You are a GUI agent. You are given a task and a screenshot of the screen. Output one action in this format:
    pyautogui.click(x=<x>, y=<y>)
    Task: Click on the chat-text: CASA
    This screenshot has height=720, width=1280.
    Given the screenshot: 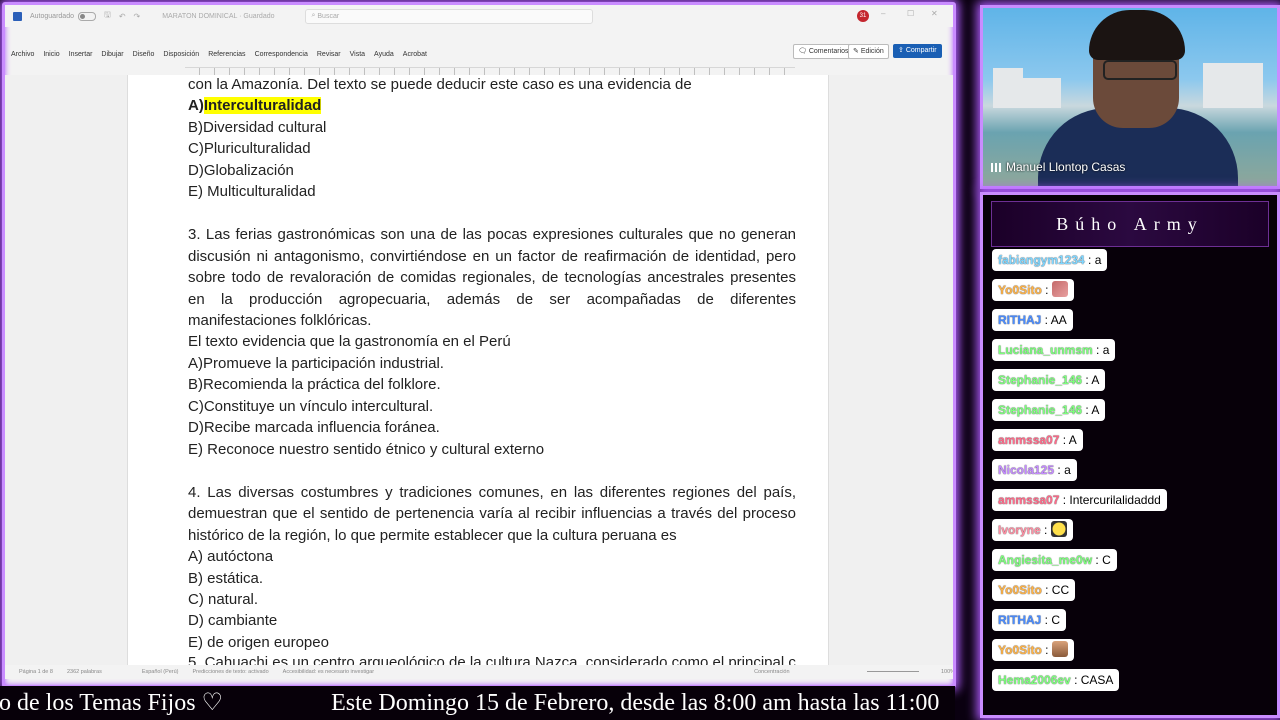 What is the action you would take?
    pyautogui.click(x=1097, y=680)
    